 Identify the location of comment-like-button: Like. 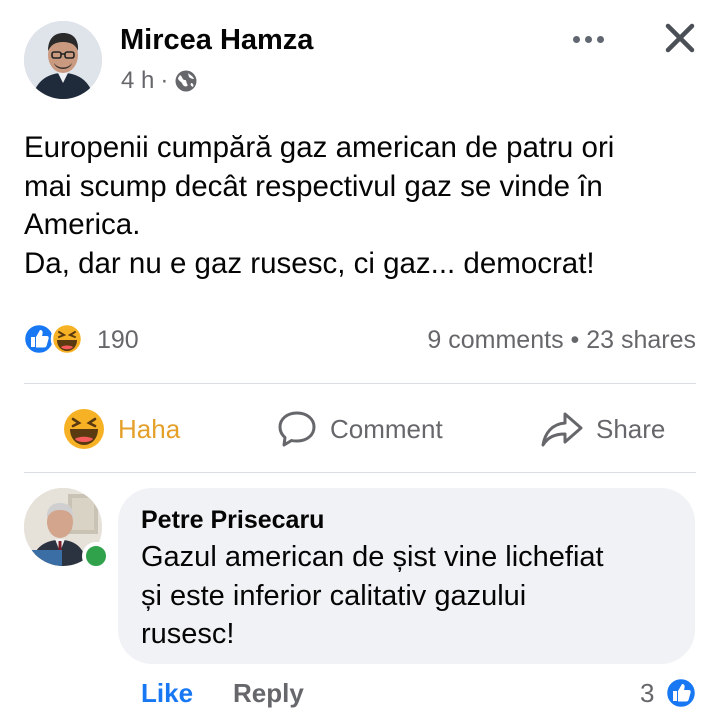
(167, 693).